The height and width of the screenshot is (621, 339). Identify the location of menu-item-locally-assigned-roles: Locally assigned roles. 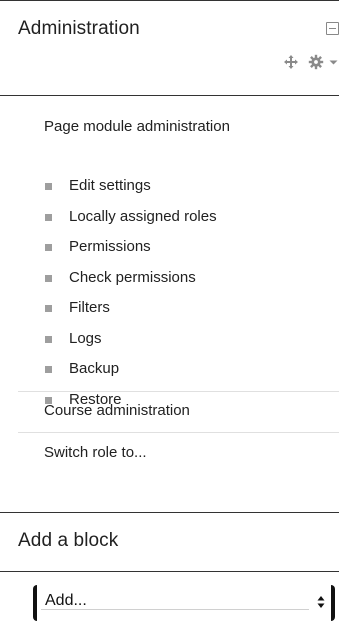
(130, 217).